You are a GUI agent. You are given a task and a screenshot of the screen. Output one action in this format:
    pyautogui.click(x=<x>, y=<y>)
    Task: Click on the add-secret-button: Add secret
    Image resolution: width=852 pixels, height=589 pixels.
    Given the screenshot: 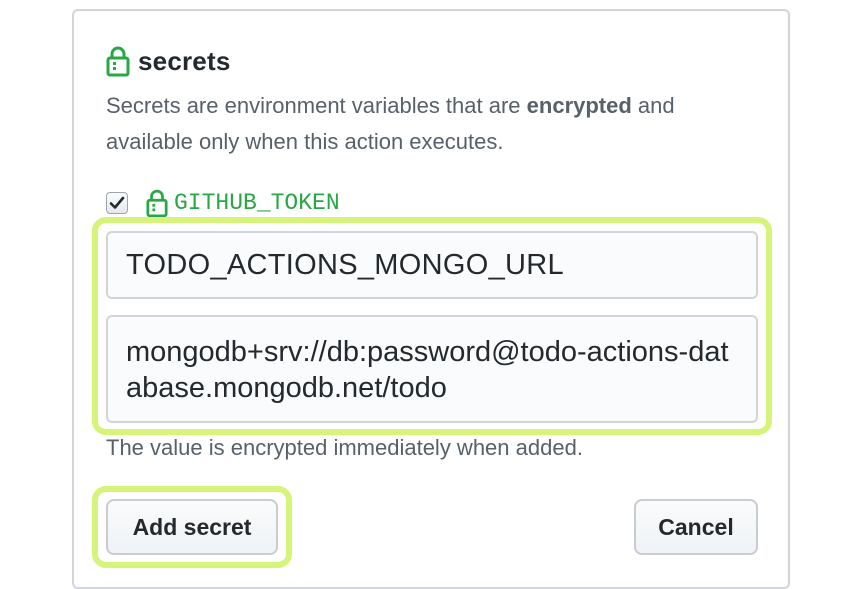 What is the action you would take?
    pyautogui.click(x=192, y=527)
    